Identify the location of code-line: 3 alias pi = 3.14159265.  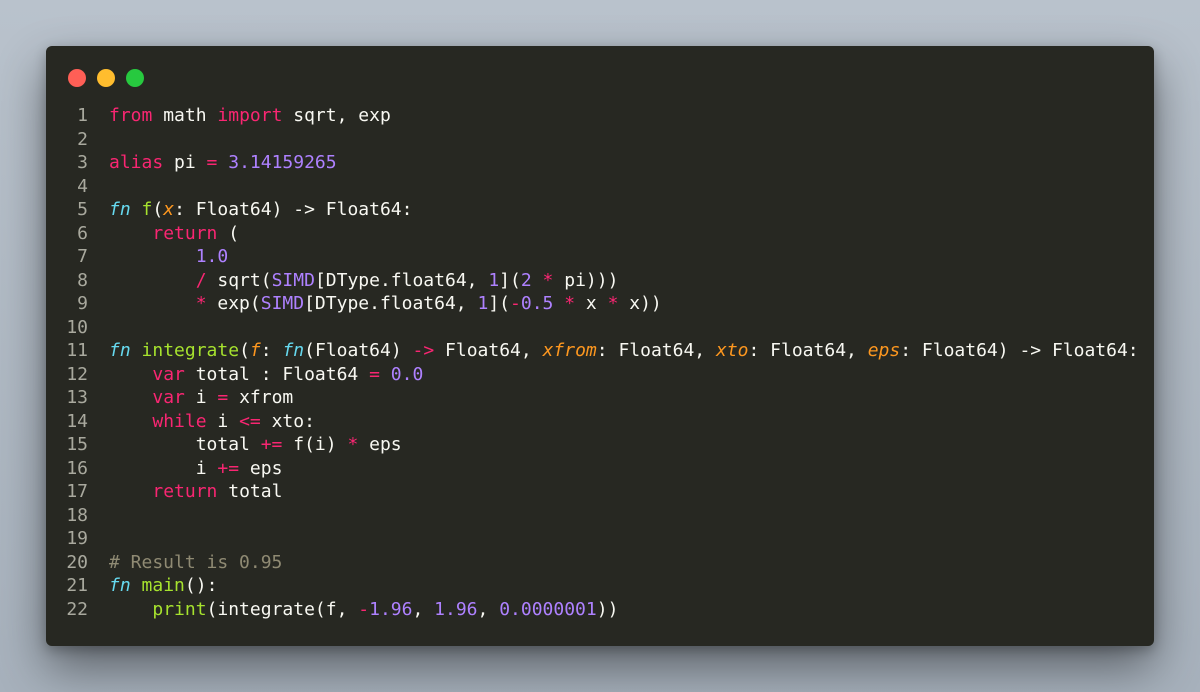
(600, 163).